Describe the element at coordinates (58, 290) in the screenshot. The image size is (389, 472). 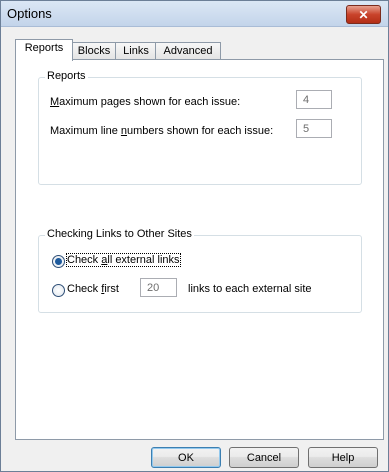
I see `check-first-links-radio` at that location.